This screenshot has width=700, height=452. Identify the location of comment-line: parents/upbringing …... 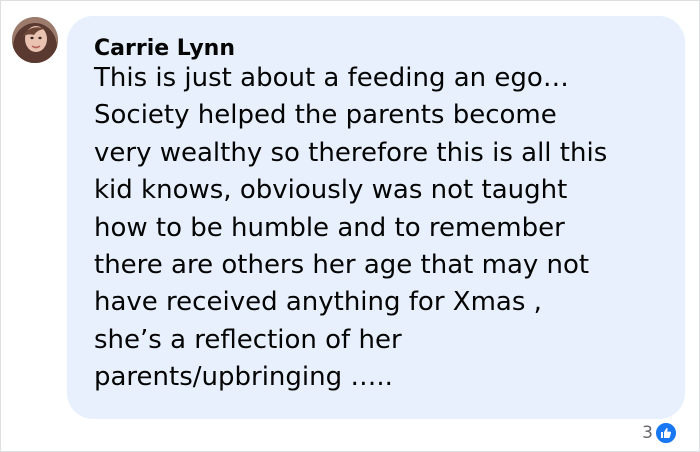
(243, 377).